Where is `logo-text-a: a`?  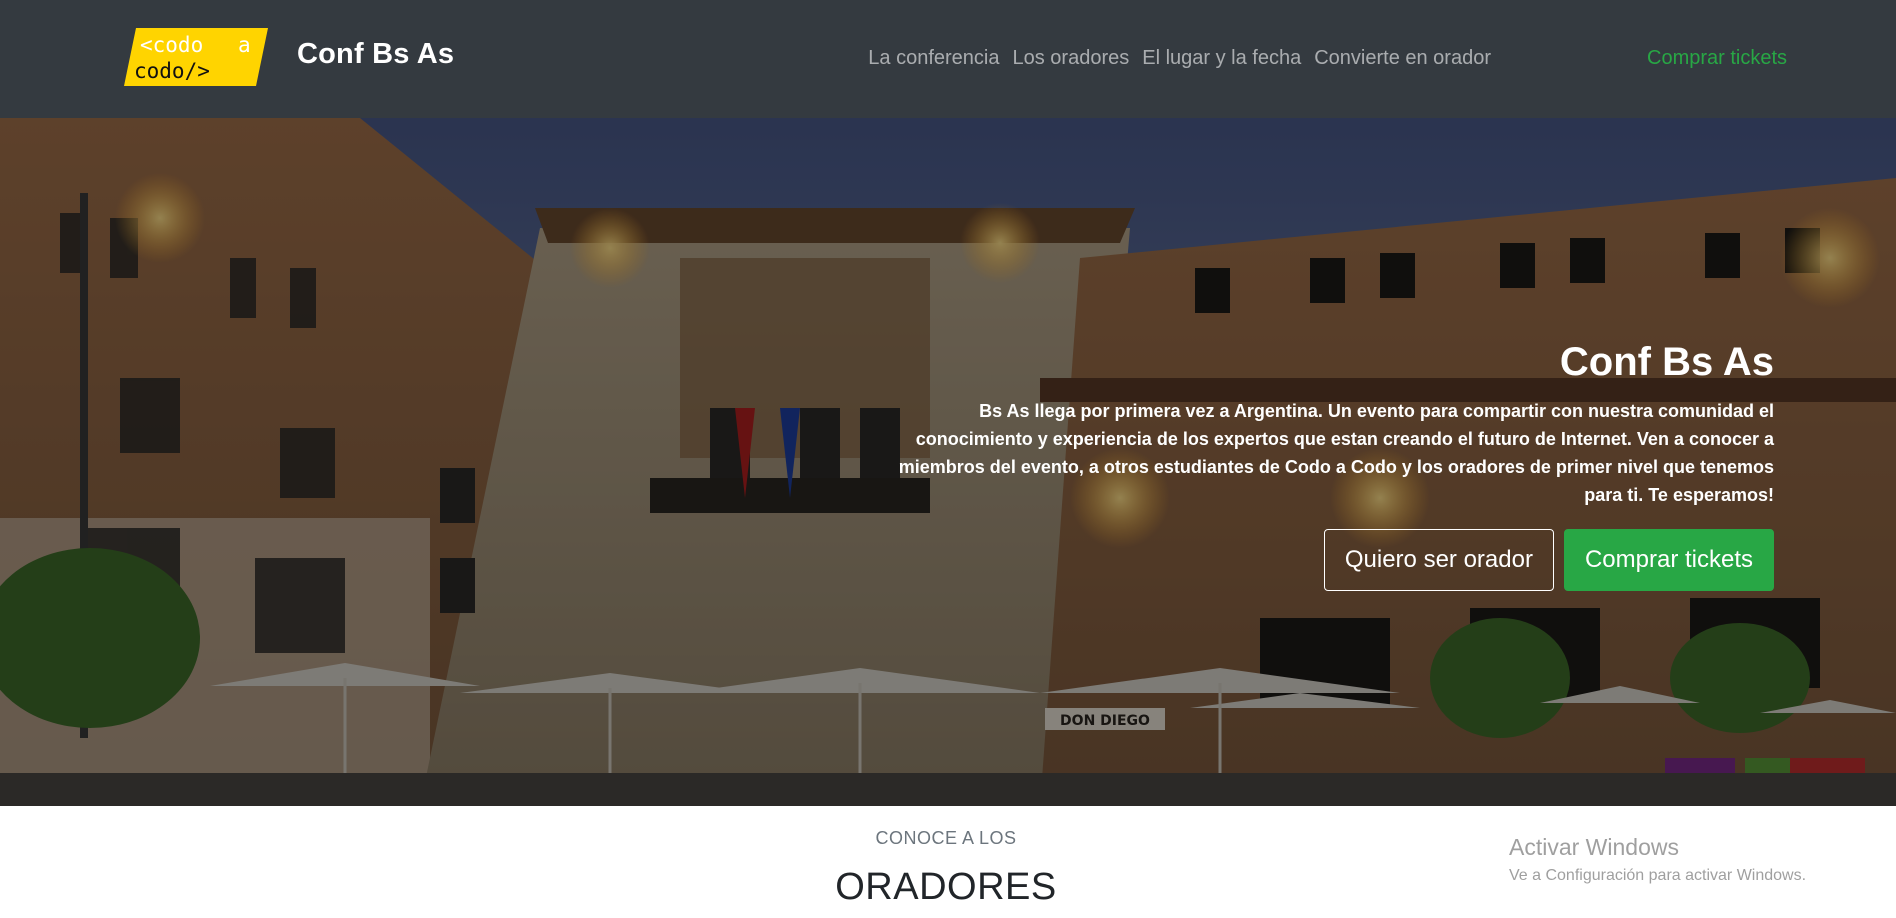
logo-text-a: a is located at coordinates (244, 45).